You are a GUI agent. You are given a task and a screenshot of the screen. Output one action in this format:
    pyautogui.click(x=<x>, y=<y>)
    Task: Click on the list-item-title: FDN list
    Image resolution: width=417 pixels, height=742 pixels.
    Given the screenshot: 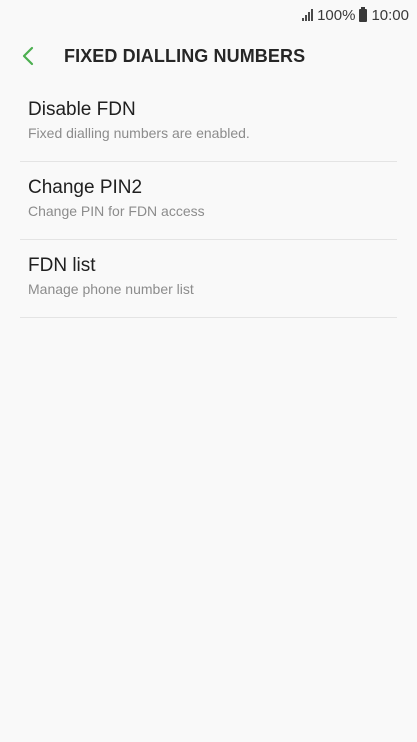 What is the action you would take?
    pyautogui.click(x=62, y=265)
    